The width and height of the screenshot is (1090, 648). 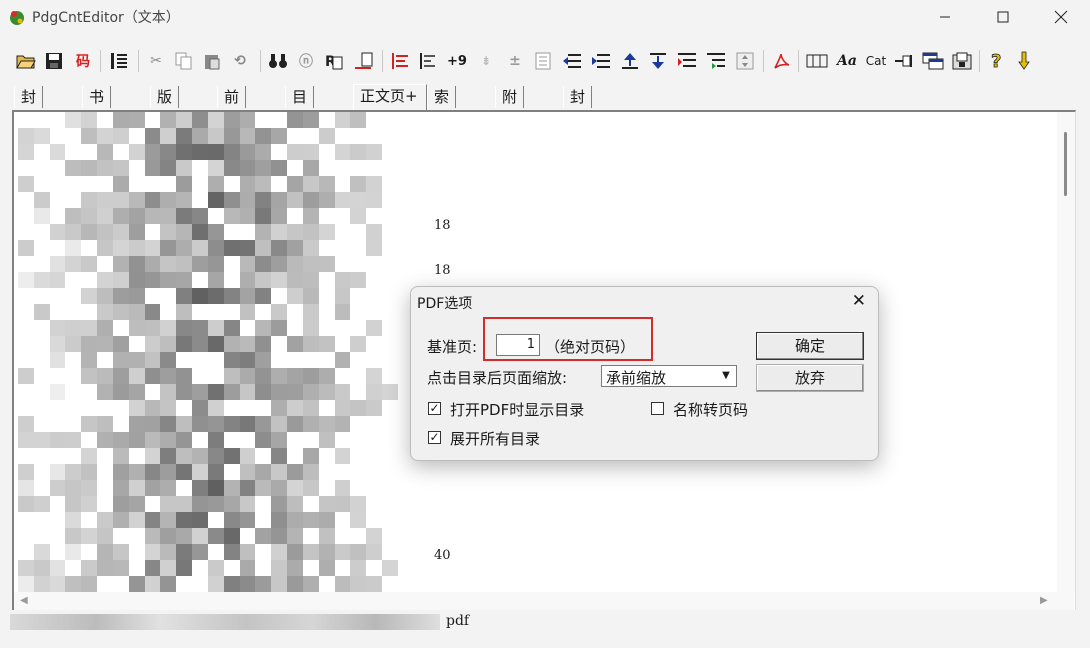 I want to click on minimize-button, so click(x=945, y=17).